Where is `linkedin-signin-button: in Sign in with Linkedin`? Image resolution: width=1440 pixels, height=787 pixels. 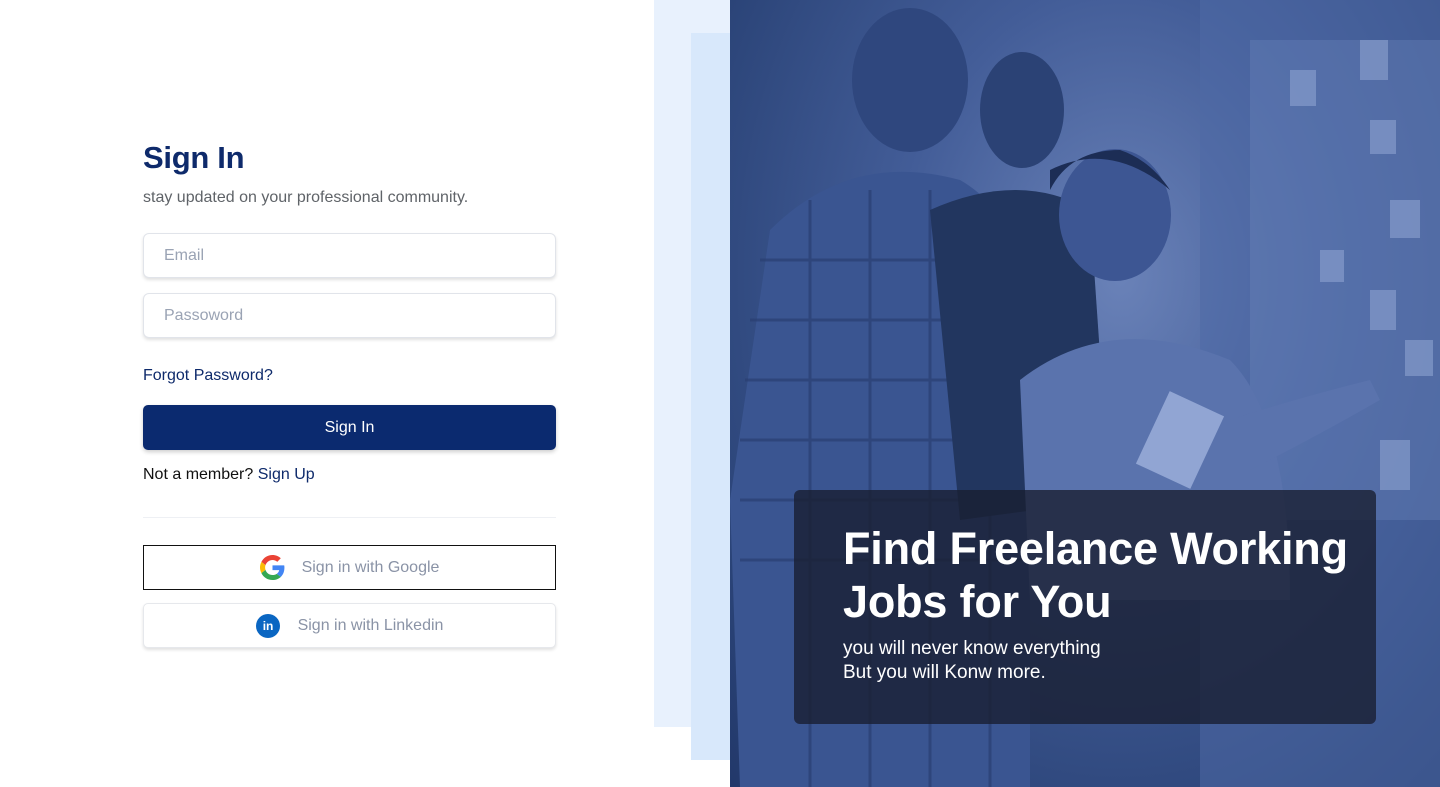 linkedin-signin-button: in Sign in with Linkedin is located at coordinates (349, 625).